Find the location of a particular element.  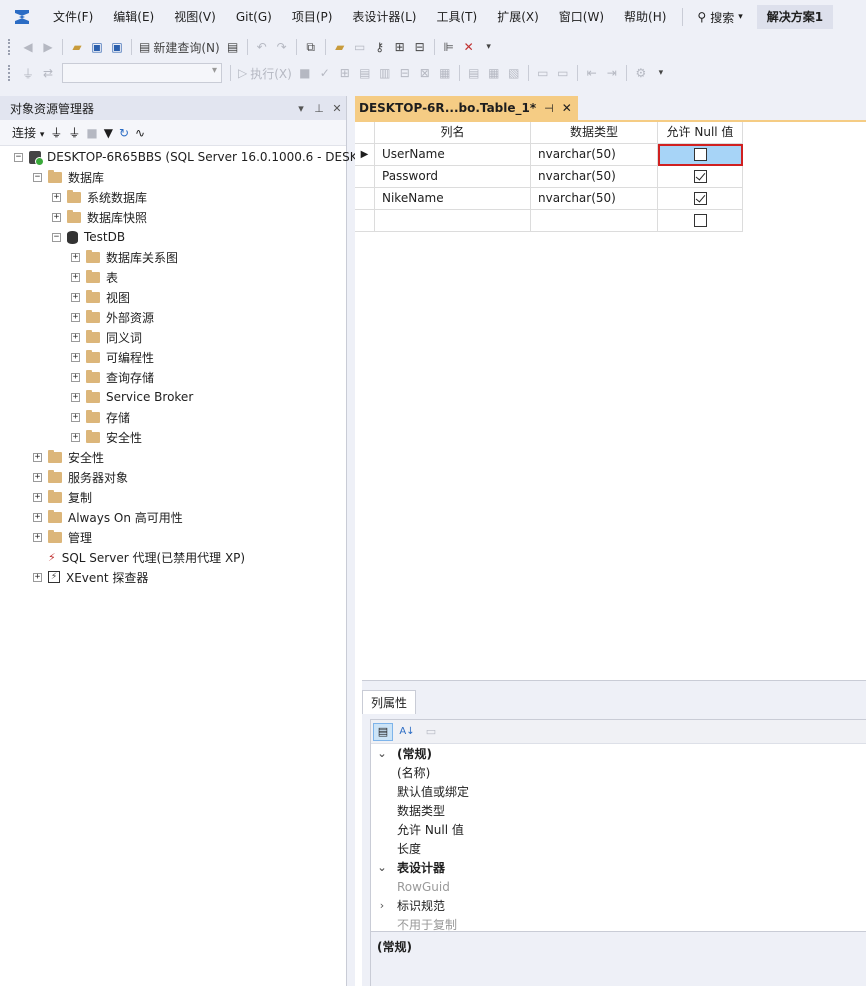

property-pages-button: ▭ is located at coordinates (431, 732).